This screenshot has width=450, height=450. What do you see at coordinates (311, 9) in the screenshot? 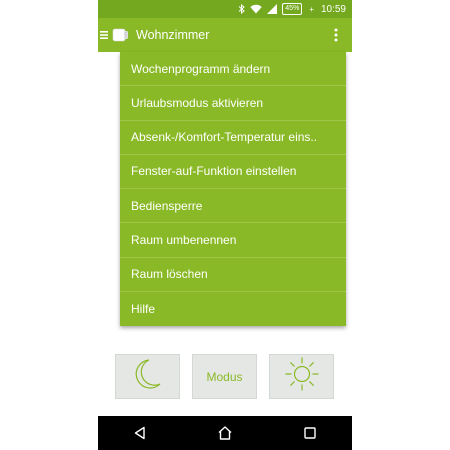
I see `charging-indicator: +` at bounding box center [311, 9].